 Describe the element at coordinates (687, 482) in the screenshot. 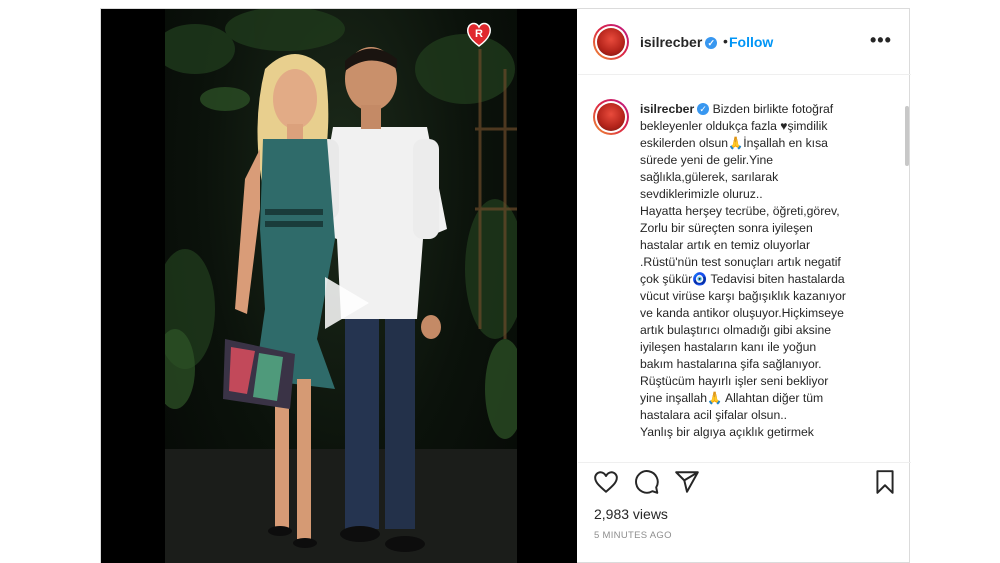

I see `share-icon` at that location.